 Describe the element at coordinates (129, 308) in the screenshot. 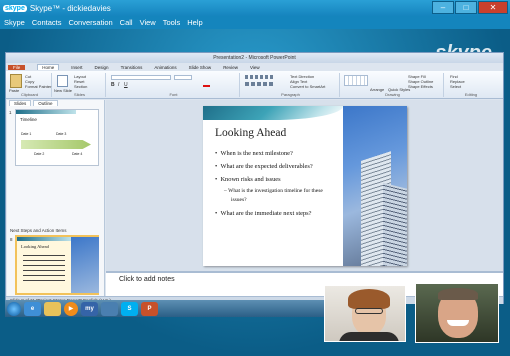

I see `skype-taskbar-icon: S` at that location.